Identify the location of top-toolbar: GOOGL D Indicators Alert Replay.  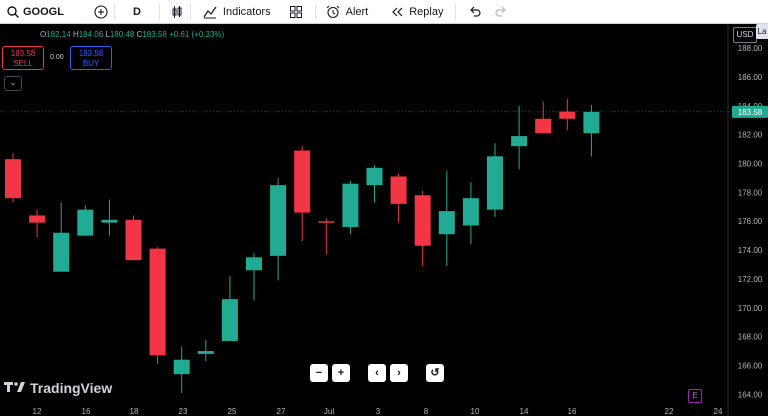
(384, 12).